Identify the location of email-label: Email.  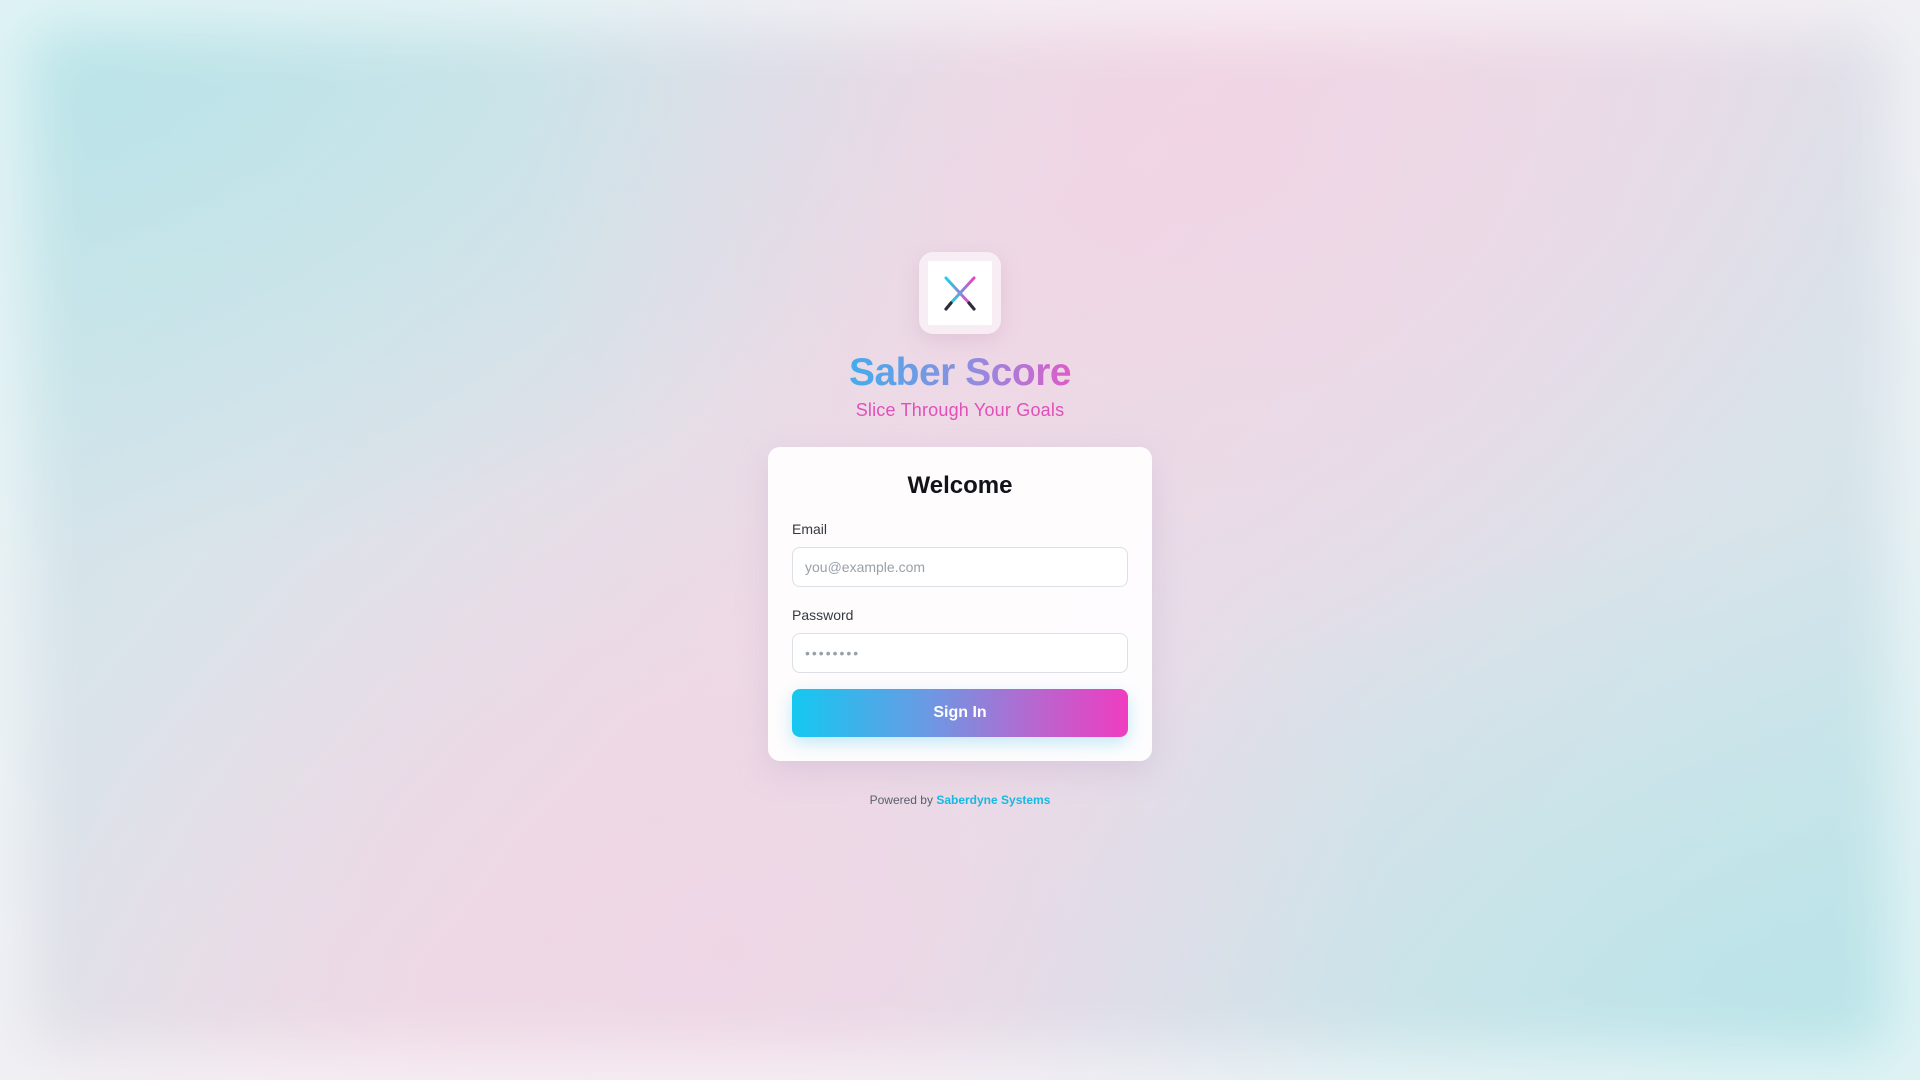
(810, 529).